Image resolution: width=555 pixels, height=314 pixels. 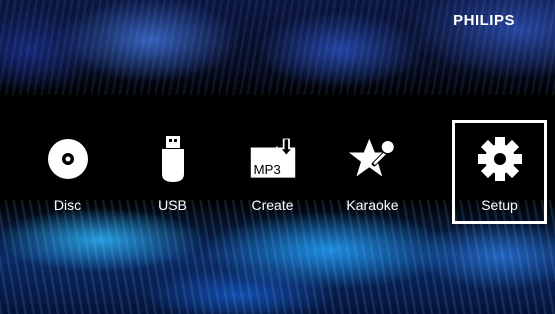 What do you see at coordinates (67, 205) in the screenshot?
I see `menu-item-label: Disc` at bounding box center [67, 205].